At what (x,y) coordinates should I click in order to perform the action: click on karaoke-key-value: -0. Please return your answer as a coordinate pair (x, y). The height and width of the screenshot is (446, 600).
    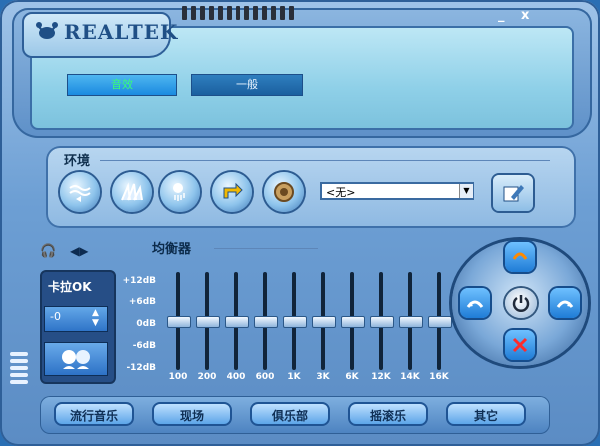
    Looking at the image, I should click on (55, 316).